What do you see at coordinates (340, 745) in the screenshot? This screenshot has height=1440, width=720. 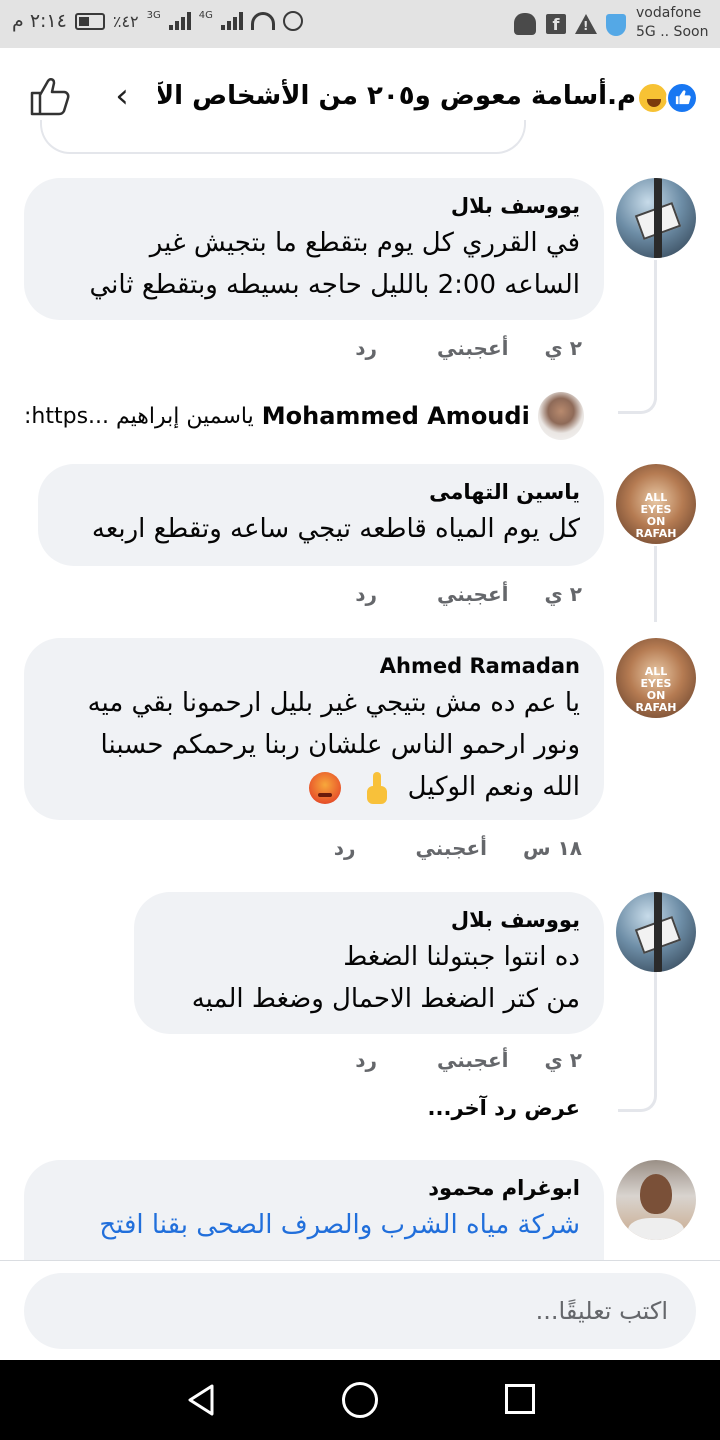 I see `comment-text-line: ونور ارحمو الناس علشان ربنا يرحمكم حسبنا` at bounding box center [340, 745].